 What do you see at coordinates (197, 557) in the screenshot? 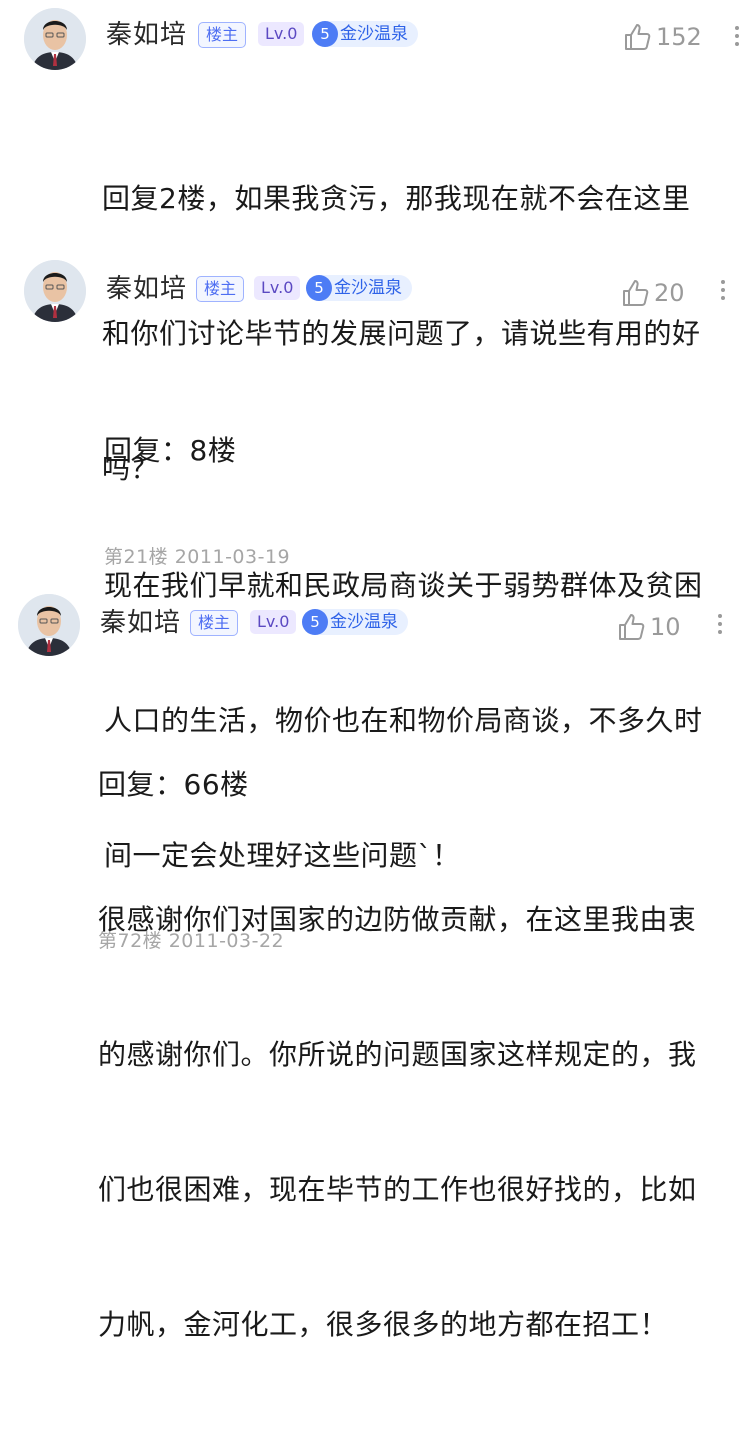
I see `floor-and-date: 第21楼 2011-03-19` at bounding box center [197, 557].